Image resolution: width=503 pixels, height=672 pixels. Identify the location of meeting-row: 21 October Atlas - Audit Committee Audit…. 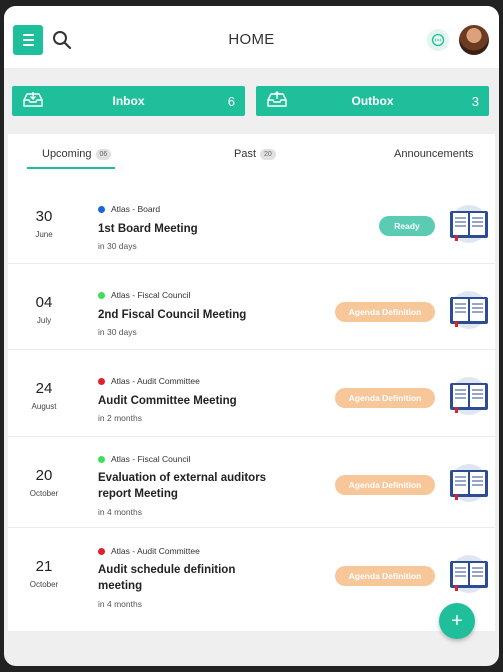
(251, 574).